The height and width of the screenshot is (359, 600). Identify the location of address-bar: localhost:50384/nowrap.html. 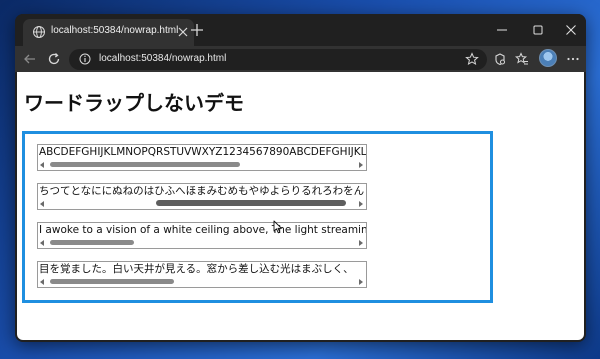
(278, 59).